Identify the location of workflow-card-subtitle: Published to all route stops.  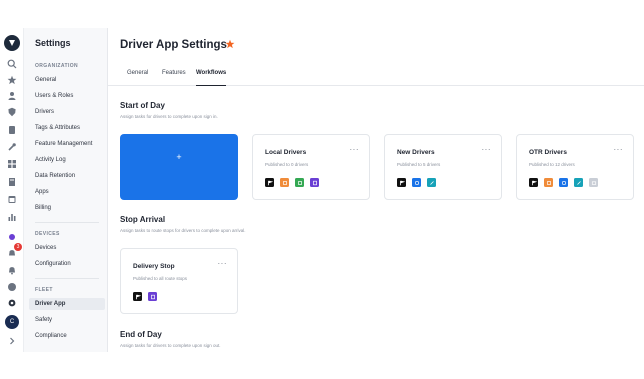
(160, 278).